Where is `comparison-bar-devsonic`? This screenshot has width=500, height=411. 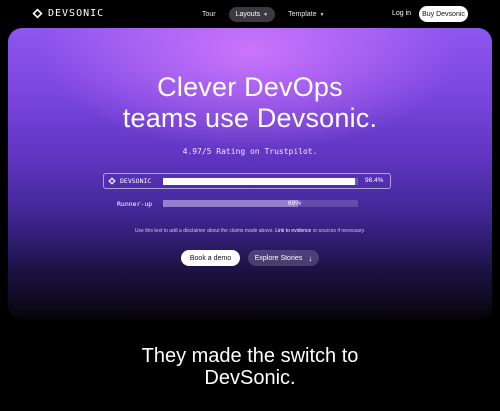 comparison-bar-devsonic is located at coordinates (260, 181).